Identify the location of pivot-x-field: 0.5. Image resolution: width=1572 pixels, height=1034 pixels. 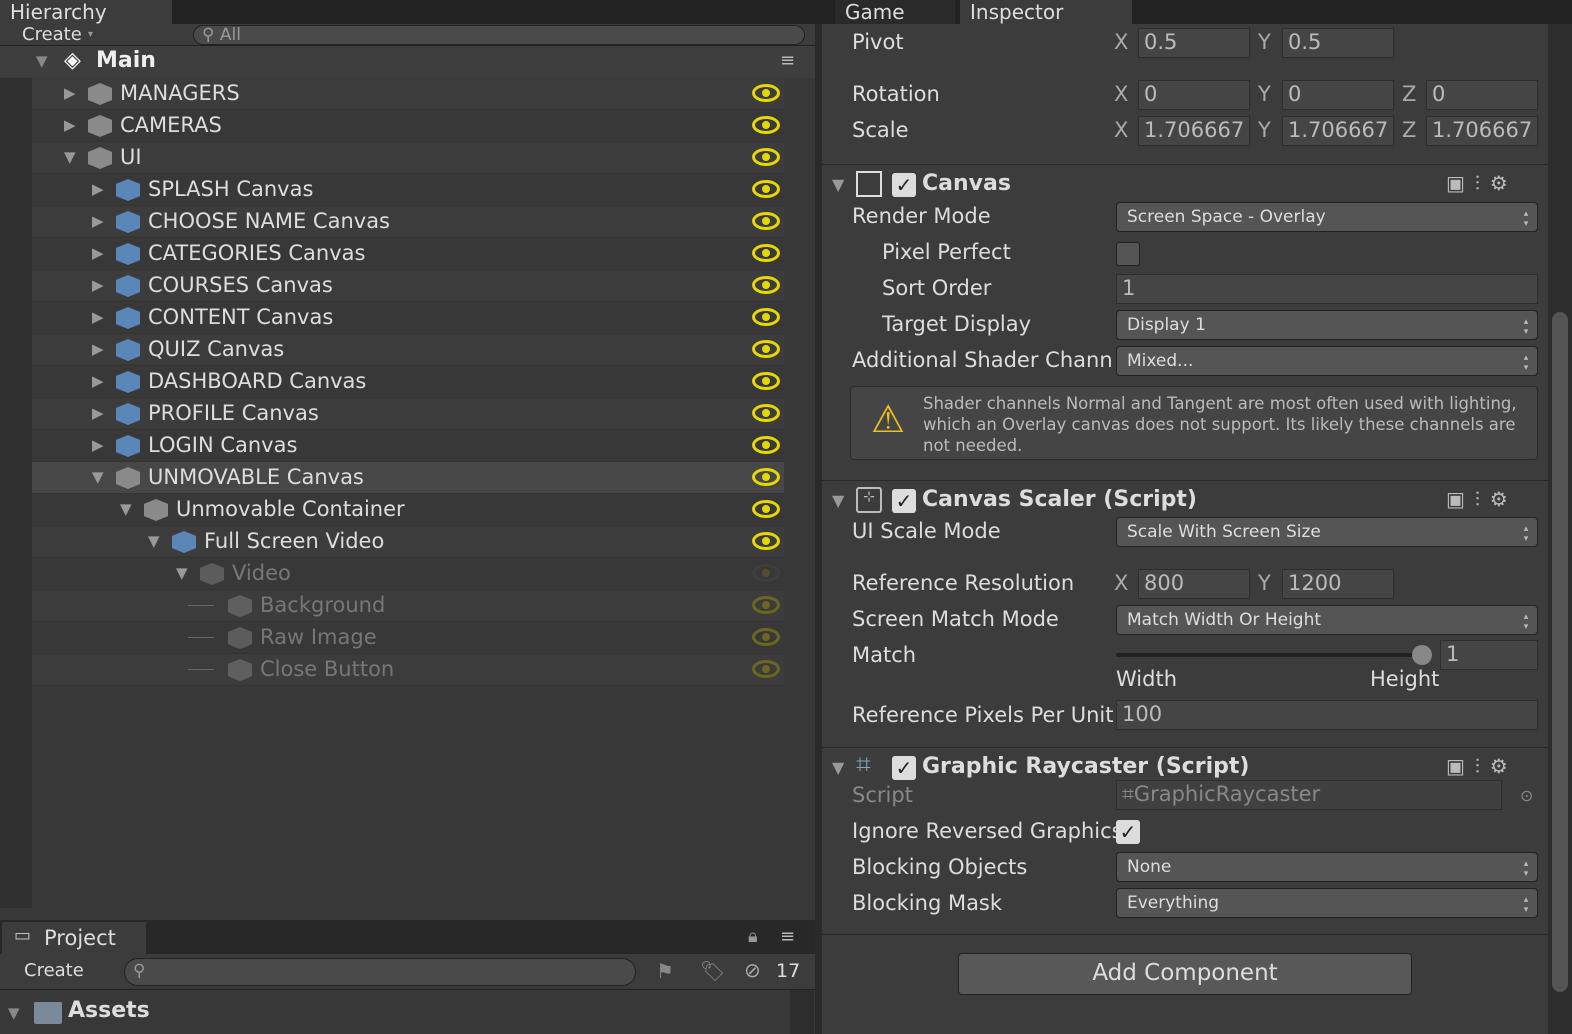
(1194, 43).